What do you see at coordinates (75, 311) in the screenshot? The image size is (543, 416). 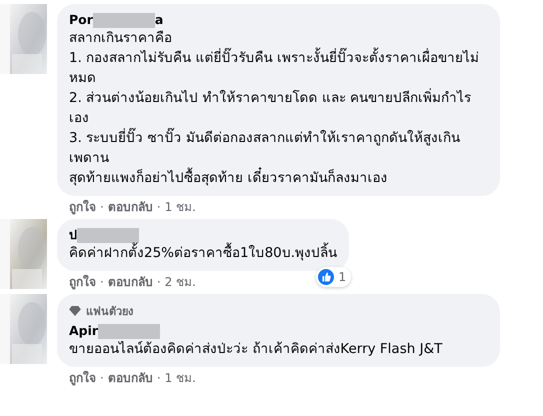 I see `diamond-icon` at bounding box center [75, 311].